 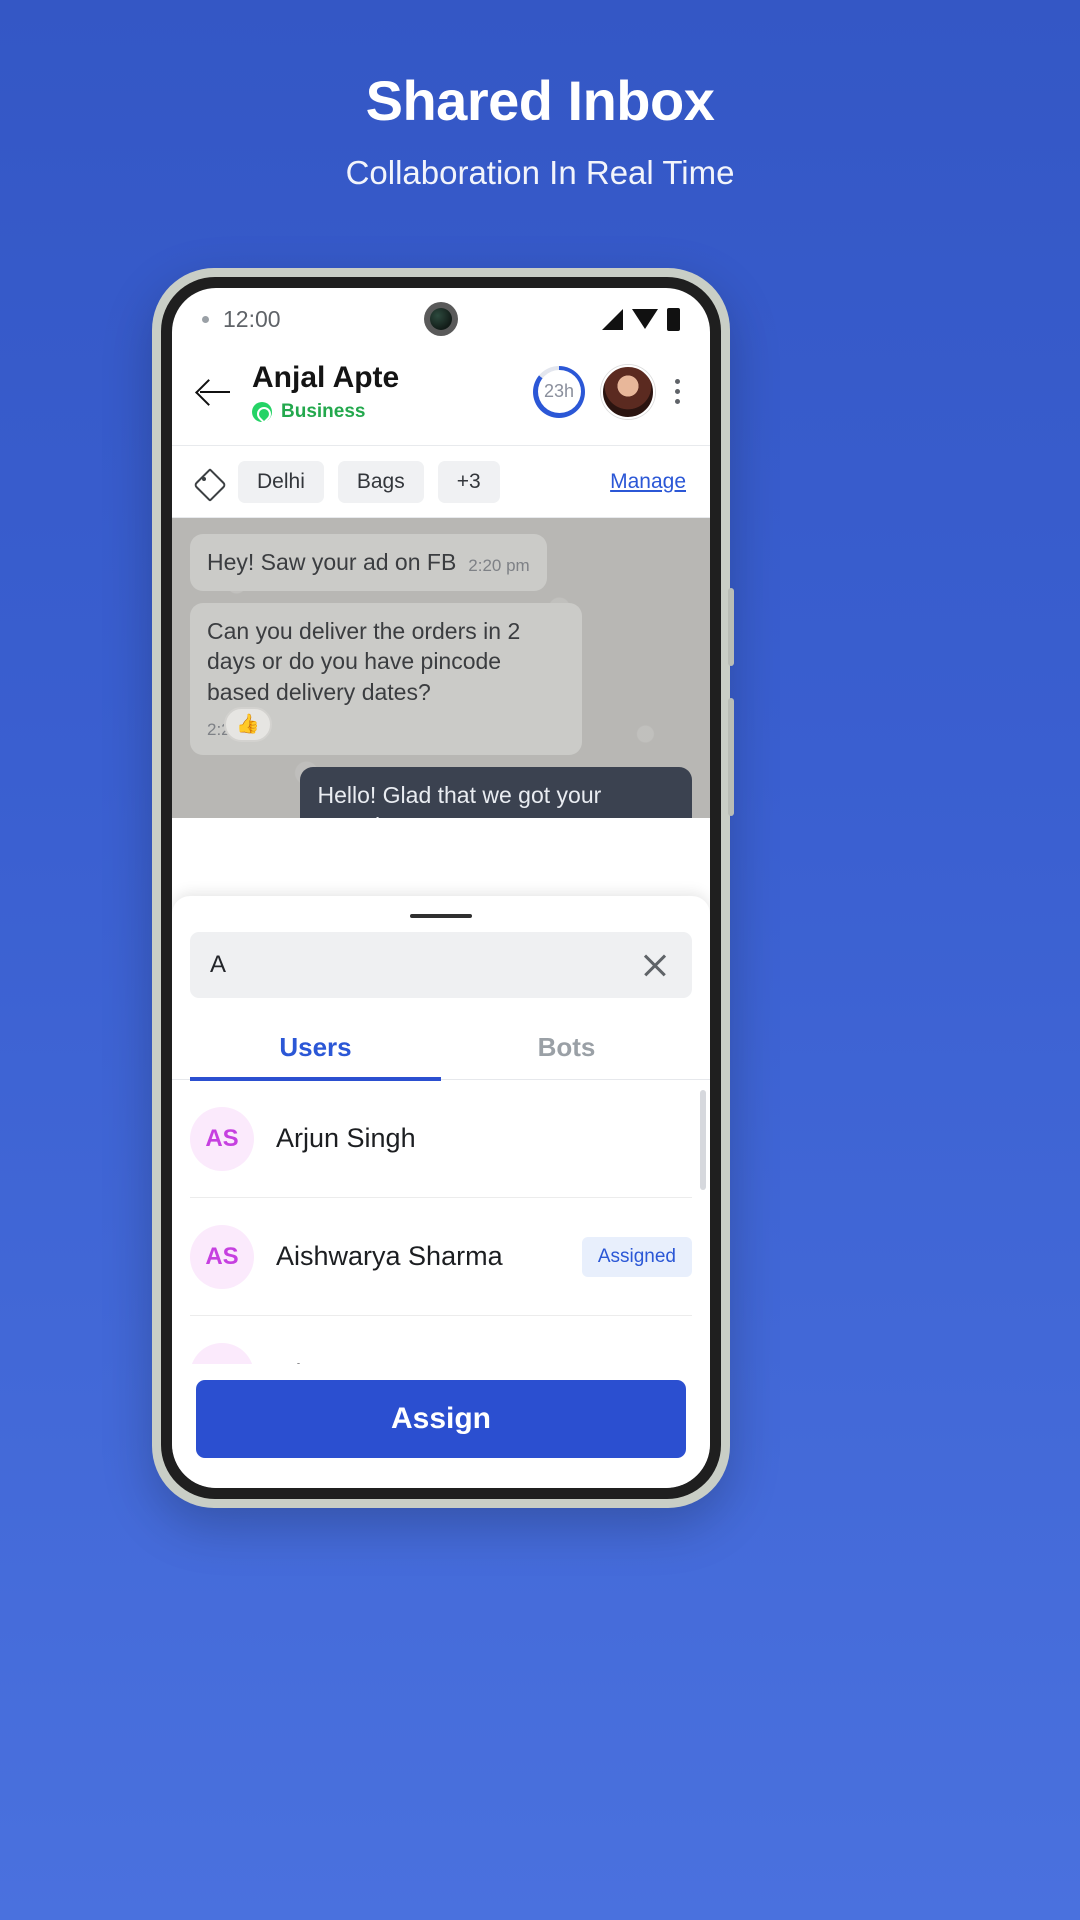 What do you see at coordinates (499, 565) in the screenshot?
I see `message-time: 2:20 pm` at bounding box center [499, 565].